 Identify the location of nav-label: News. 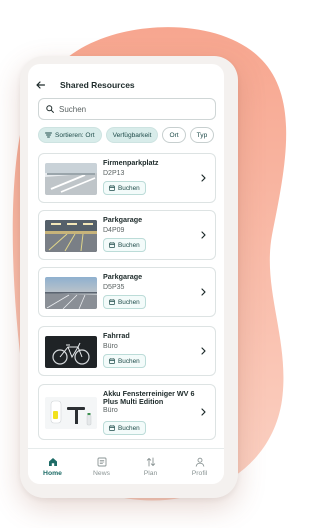
(101, 473).